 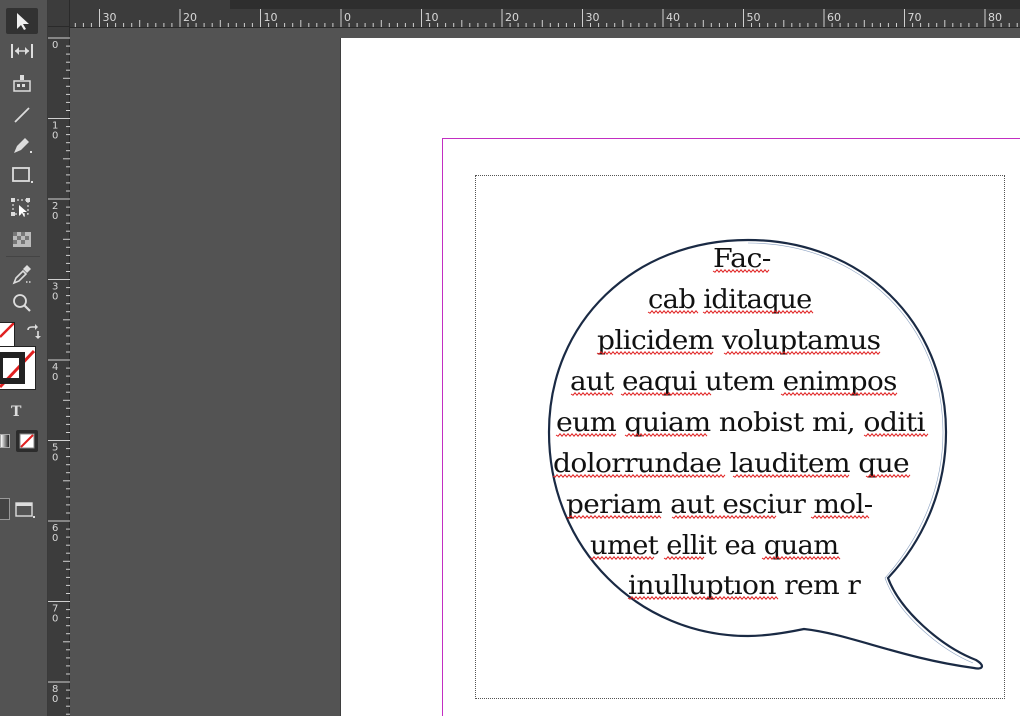 What do you see at coordinates (733, 382) in the screenshot?
I see `text-line: aut eaqui utem enimpos` at bounding box center [733, 382].